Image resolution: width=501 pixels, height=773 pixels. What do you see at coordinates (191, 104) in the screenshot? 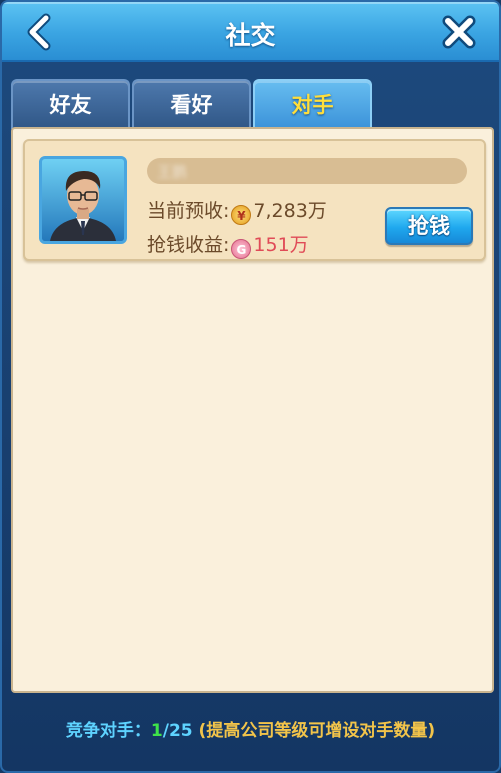
I see `tab-watching: 看好` at bounding box center [191, 104].